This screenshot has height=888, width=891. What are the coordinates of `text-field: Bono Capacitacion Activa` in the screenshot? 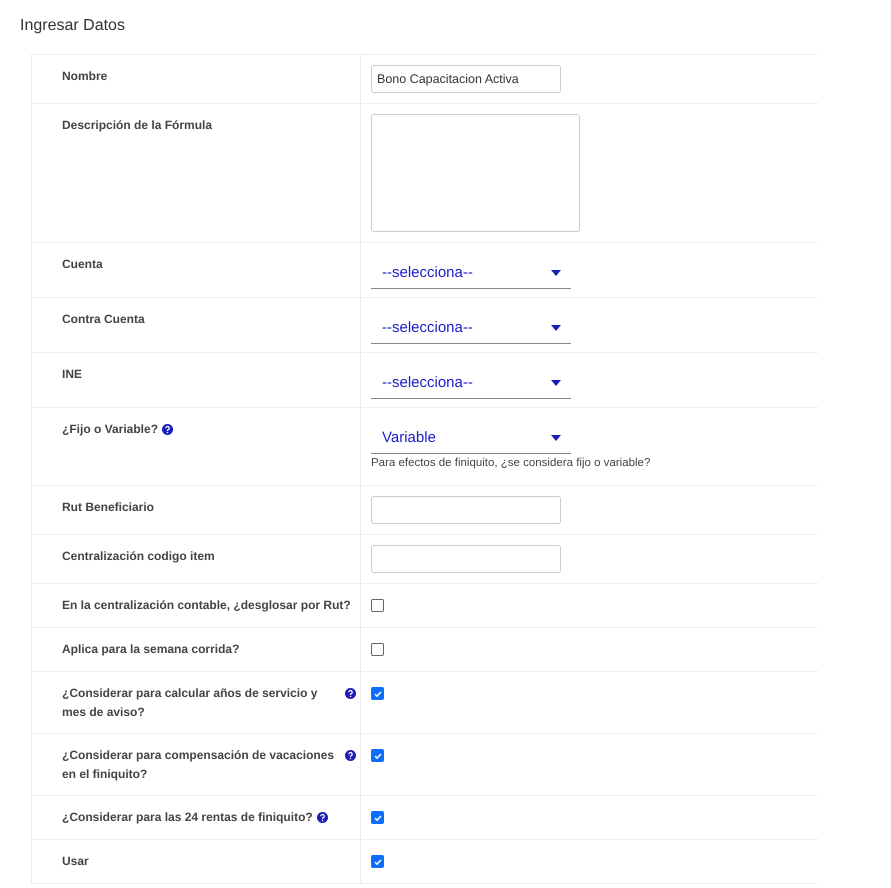 It's located at (466, 79).